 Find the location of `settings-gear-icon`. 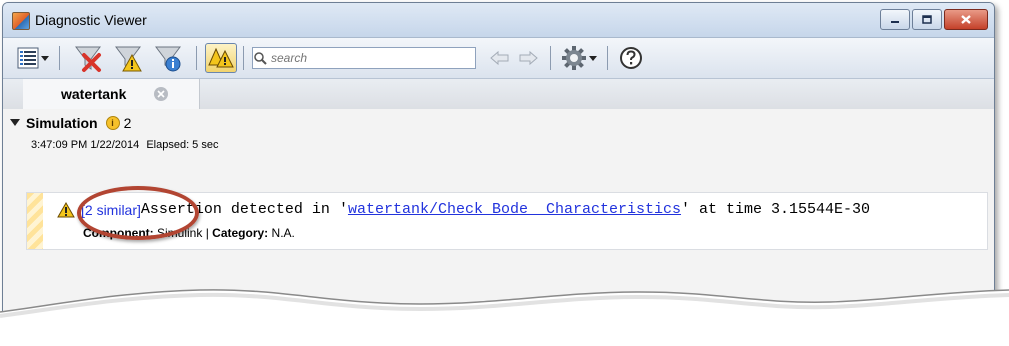

settings-gear-icon is located at coordinates (574, 58).